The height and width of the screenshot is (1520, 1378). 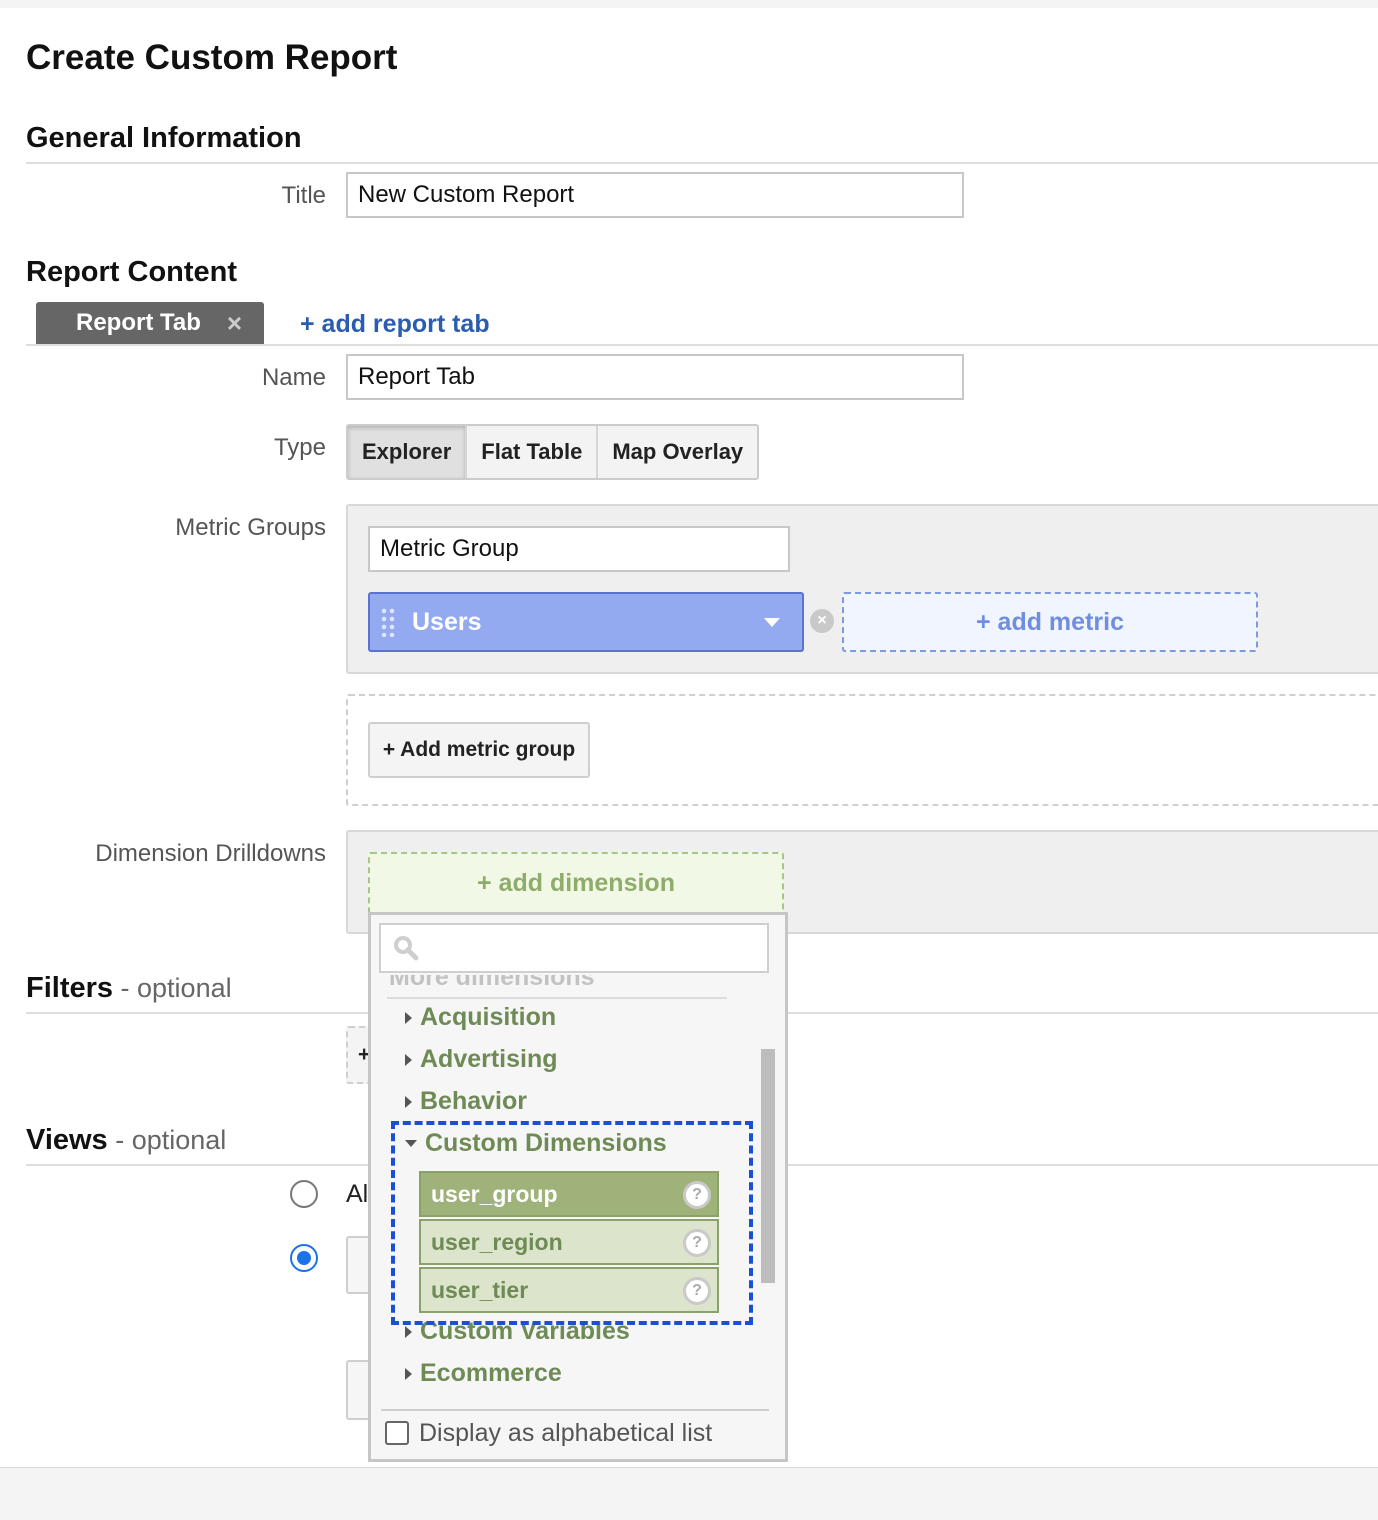 What do you see at coordinates (303, 195) in the screenshot?
I see `title-label: Title` at bounding box center [303, 195].